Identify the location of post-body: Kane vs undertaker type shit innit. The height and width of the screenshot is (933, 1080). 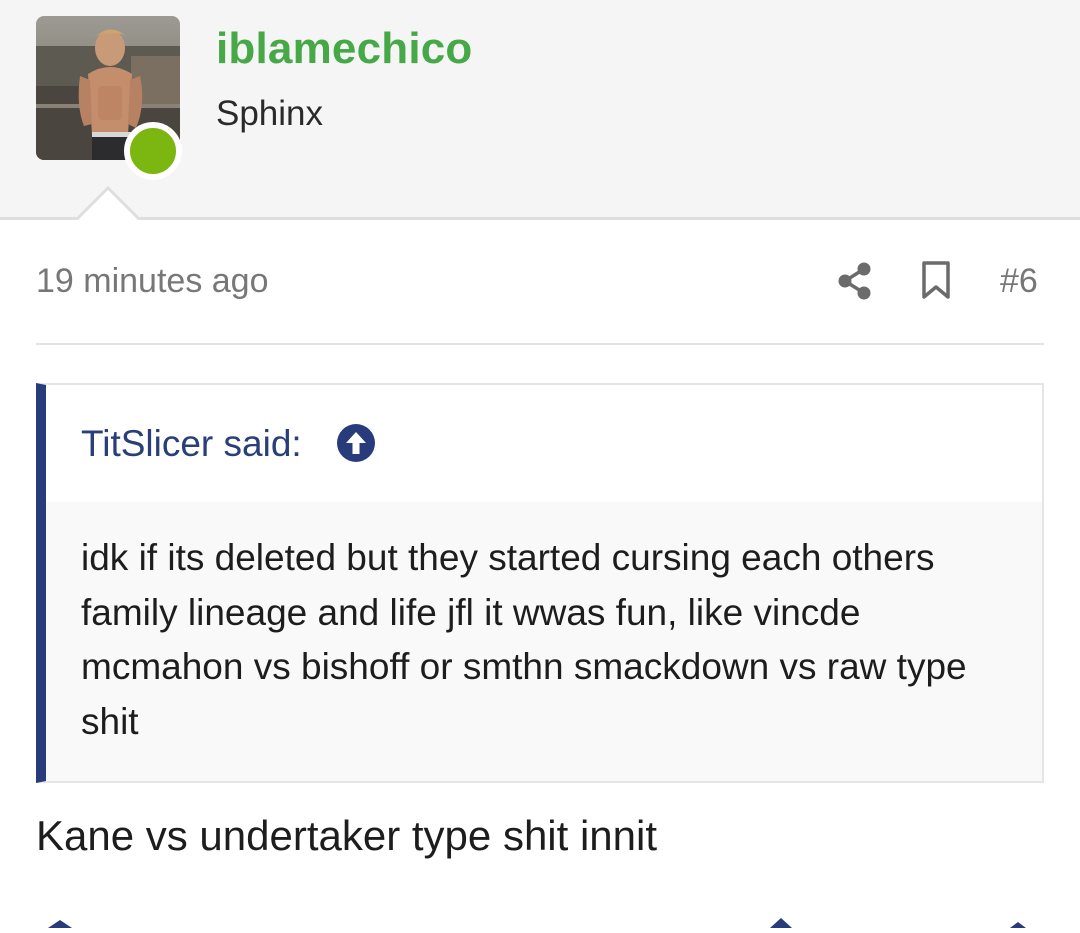
(347, 835).